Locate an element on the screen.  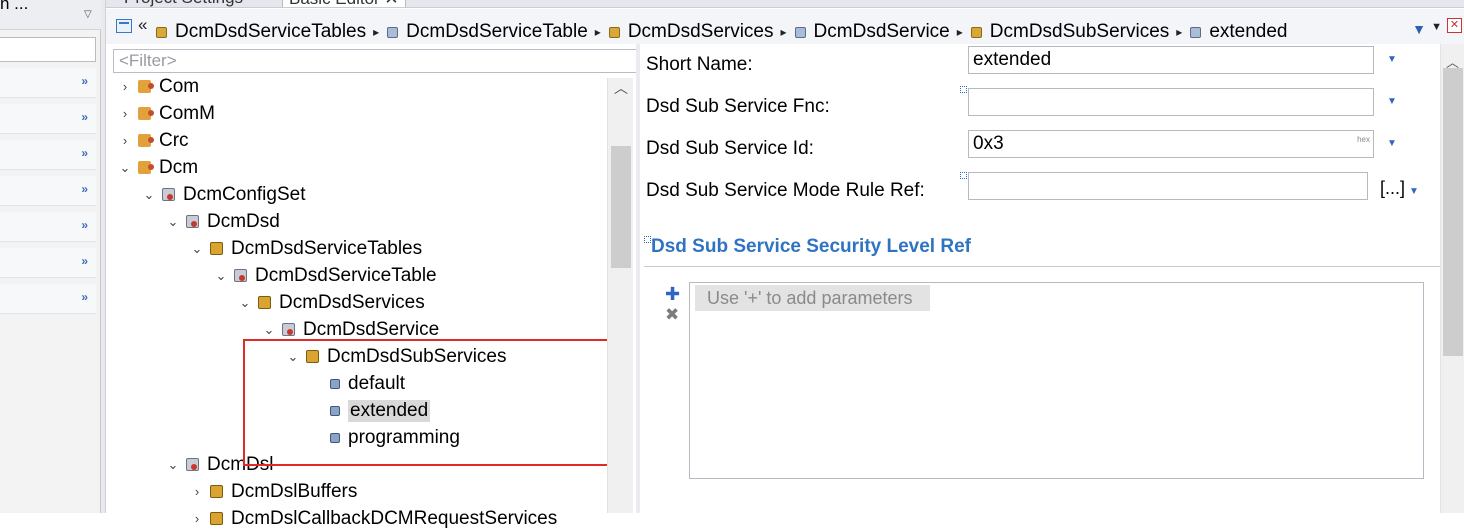
breadcrumb-item-dcmdsdservicetables: DcmDsdServiceTables ▸ is located at coordinates (271, 32).